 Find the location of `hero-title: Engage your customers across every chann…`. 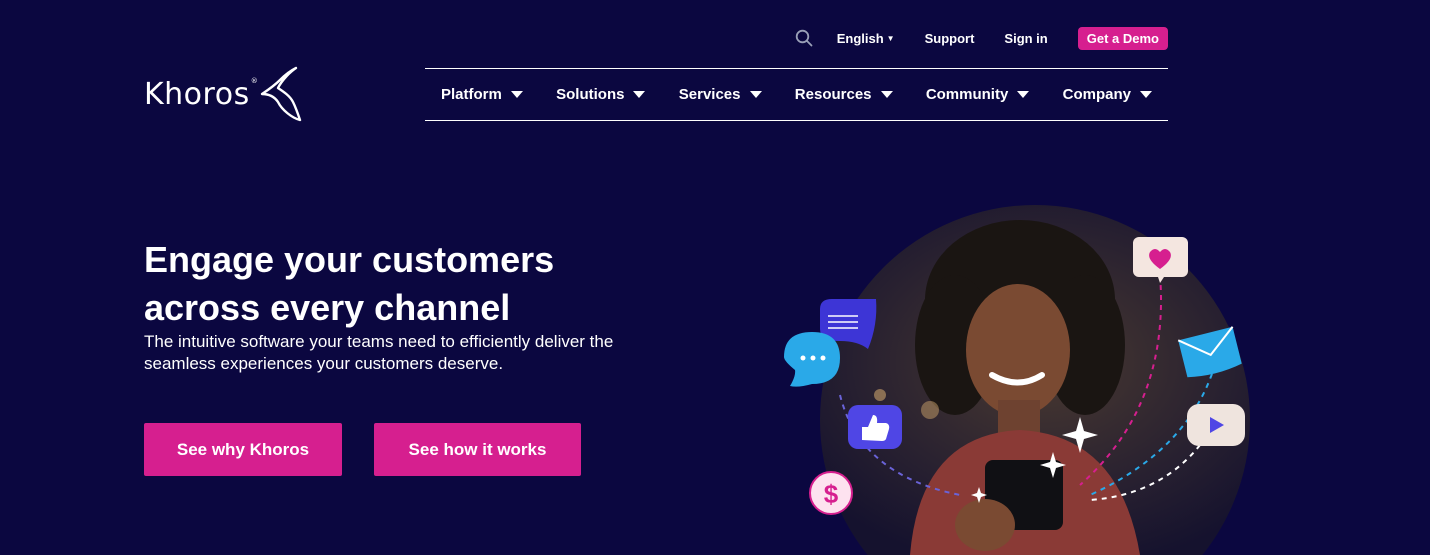

hero-title: Engage your customers across every chann… is located at coordinates (424, 284).